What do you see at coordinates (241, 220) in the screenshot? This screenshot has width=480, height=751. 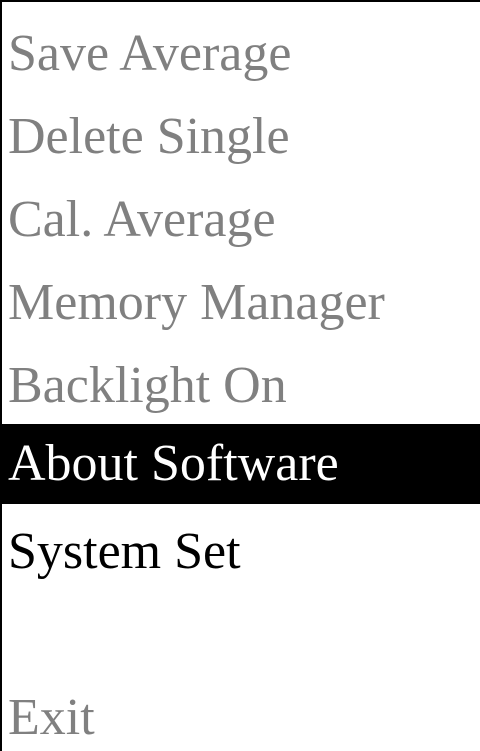 I see `menu-item-cal-average: Cal. Average` at bounding box center [241, 220].